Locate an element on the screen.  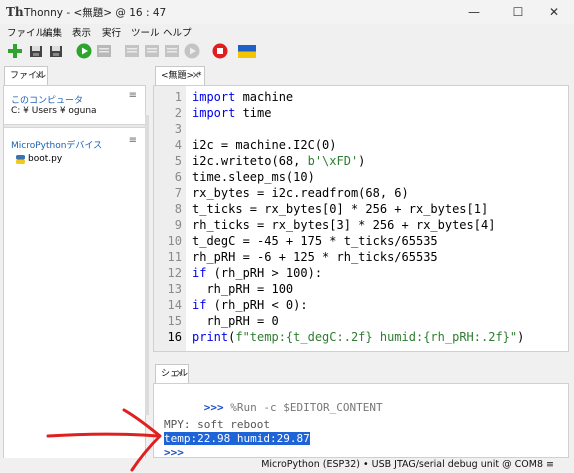
line-number: 5 is located at coordinates (178, 161).